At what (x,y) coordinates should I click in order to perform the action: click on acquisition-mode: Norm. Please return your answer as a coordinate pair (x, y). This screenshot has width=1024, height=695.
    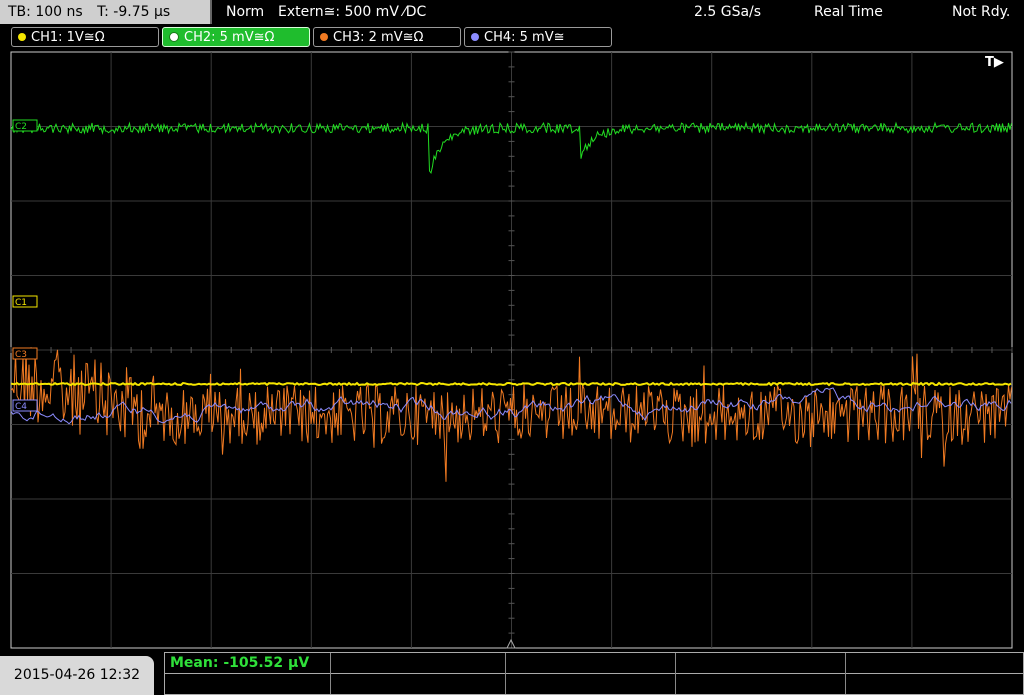
    Looking at the image, I should click on (245, 12).